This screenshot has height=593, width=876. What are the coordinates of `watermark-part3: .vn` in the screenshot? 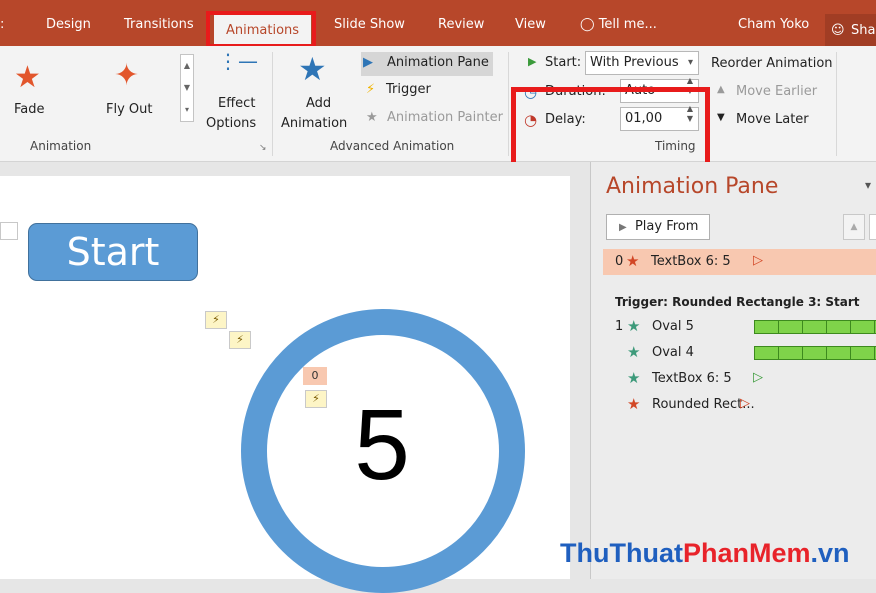 It's located at (830, 553).